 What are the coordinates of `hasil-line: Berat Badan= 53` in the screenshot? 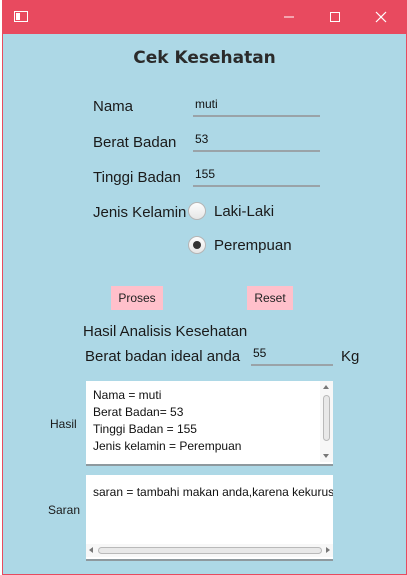 It's located at (138, 412).